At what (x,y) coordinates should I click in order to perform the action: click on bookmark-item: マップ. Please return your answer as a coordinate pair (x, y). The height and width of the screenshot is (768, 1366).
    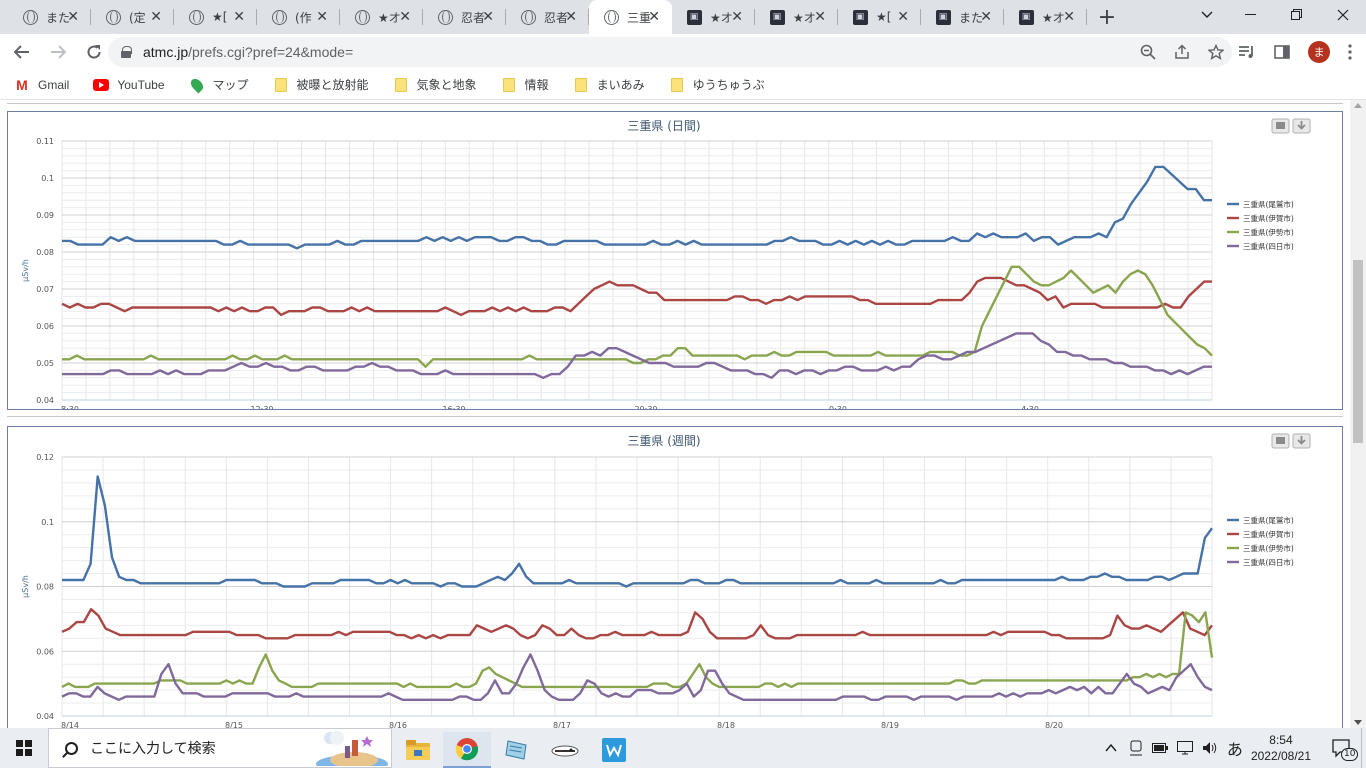
    Looking at the image, I should click on (218, 84).